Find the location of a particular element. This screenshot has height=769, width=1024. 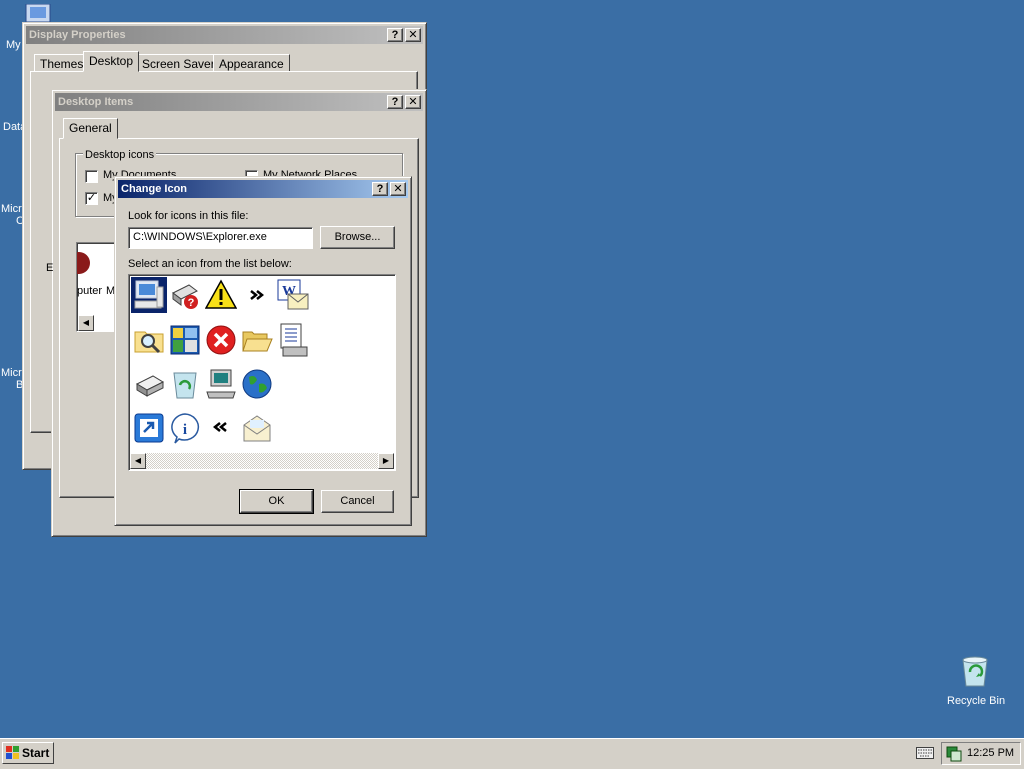

text-document-icon is located at coordinates (294, 340).